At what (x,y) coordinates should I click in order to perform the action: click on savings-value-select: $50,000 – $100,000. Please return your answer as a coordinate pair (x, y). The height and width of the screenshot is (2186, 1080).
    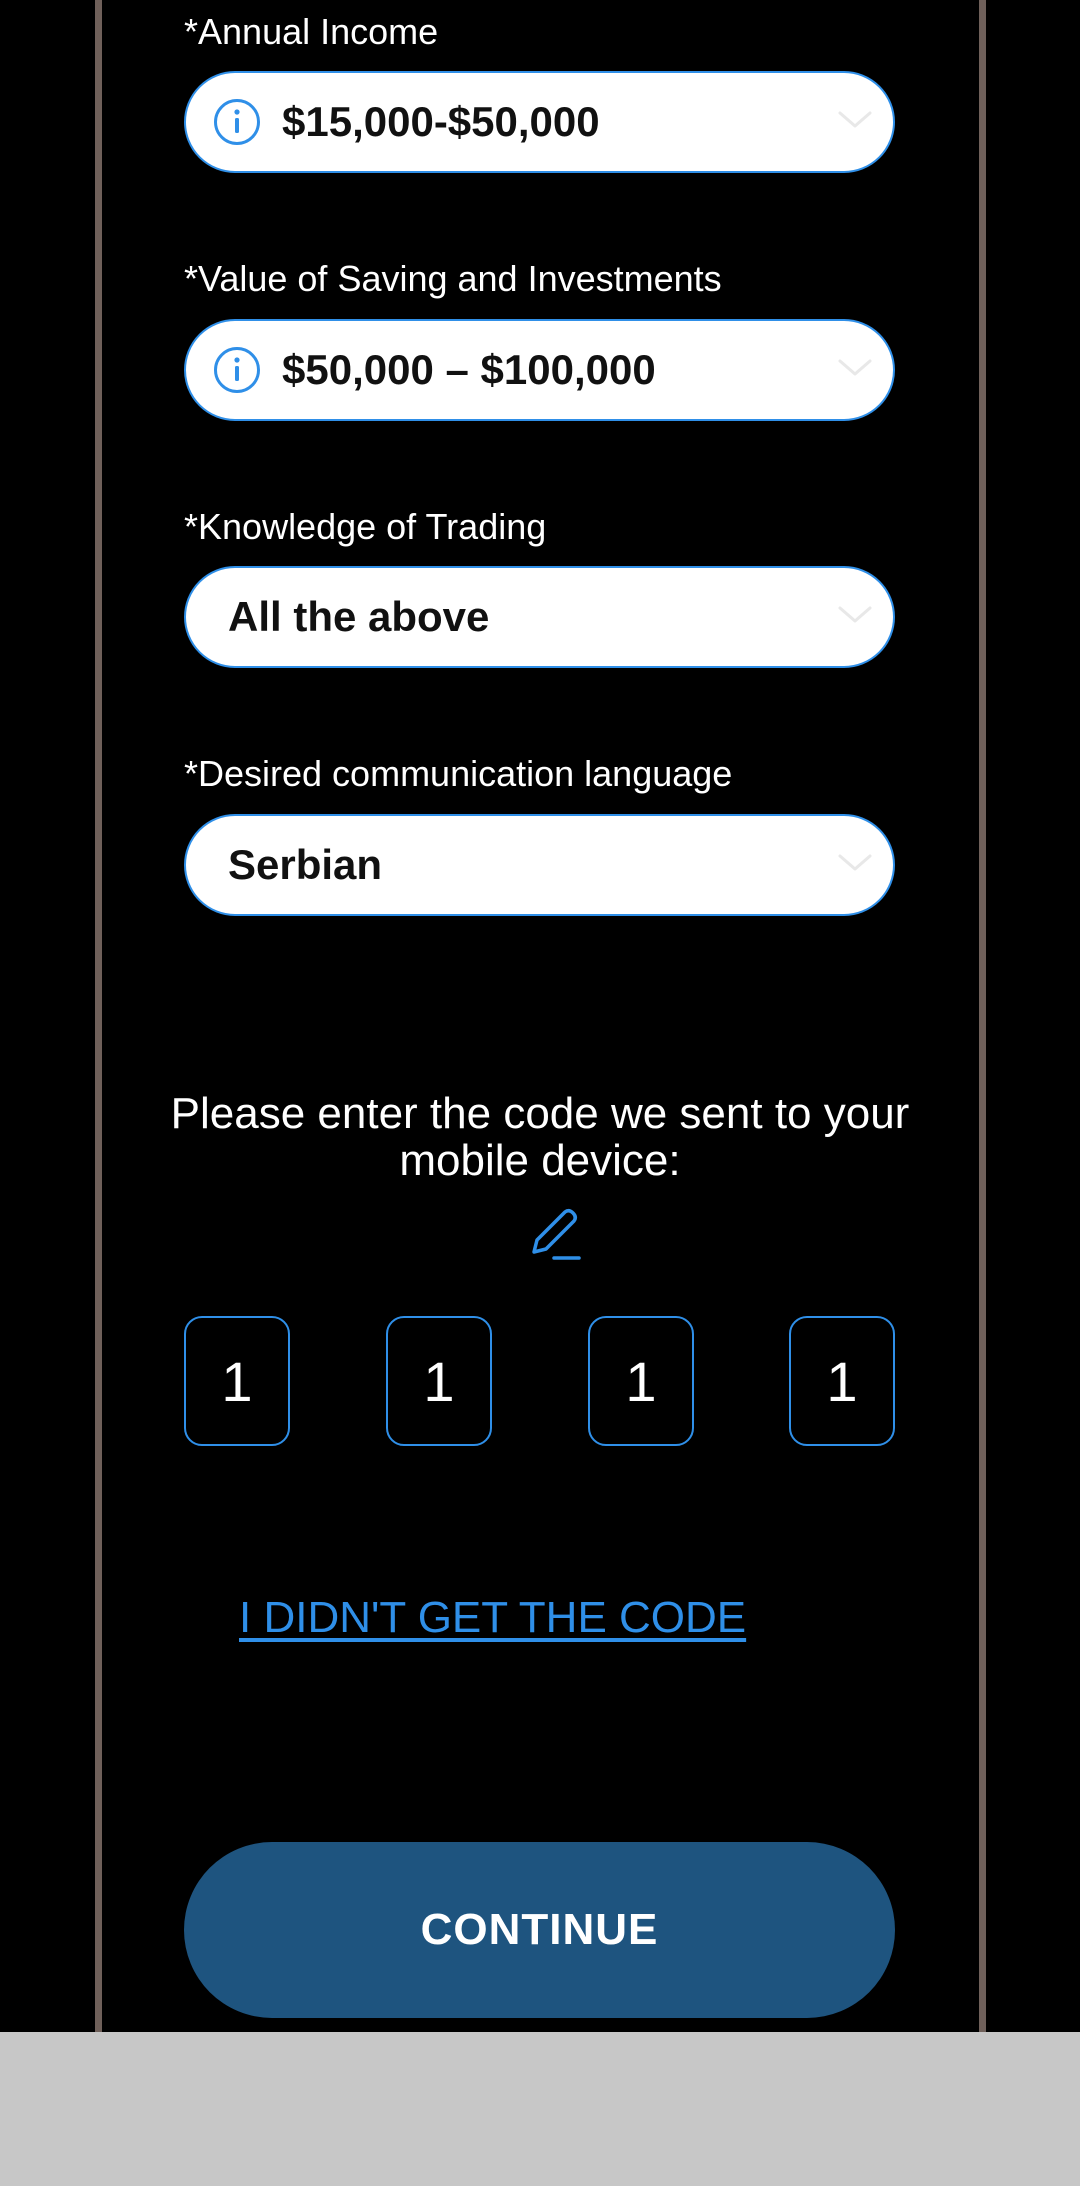
    Looking at the image, I should click on (539, 370).